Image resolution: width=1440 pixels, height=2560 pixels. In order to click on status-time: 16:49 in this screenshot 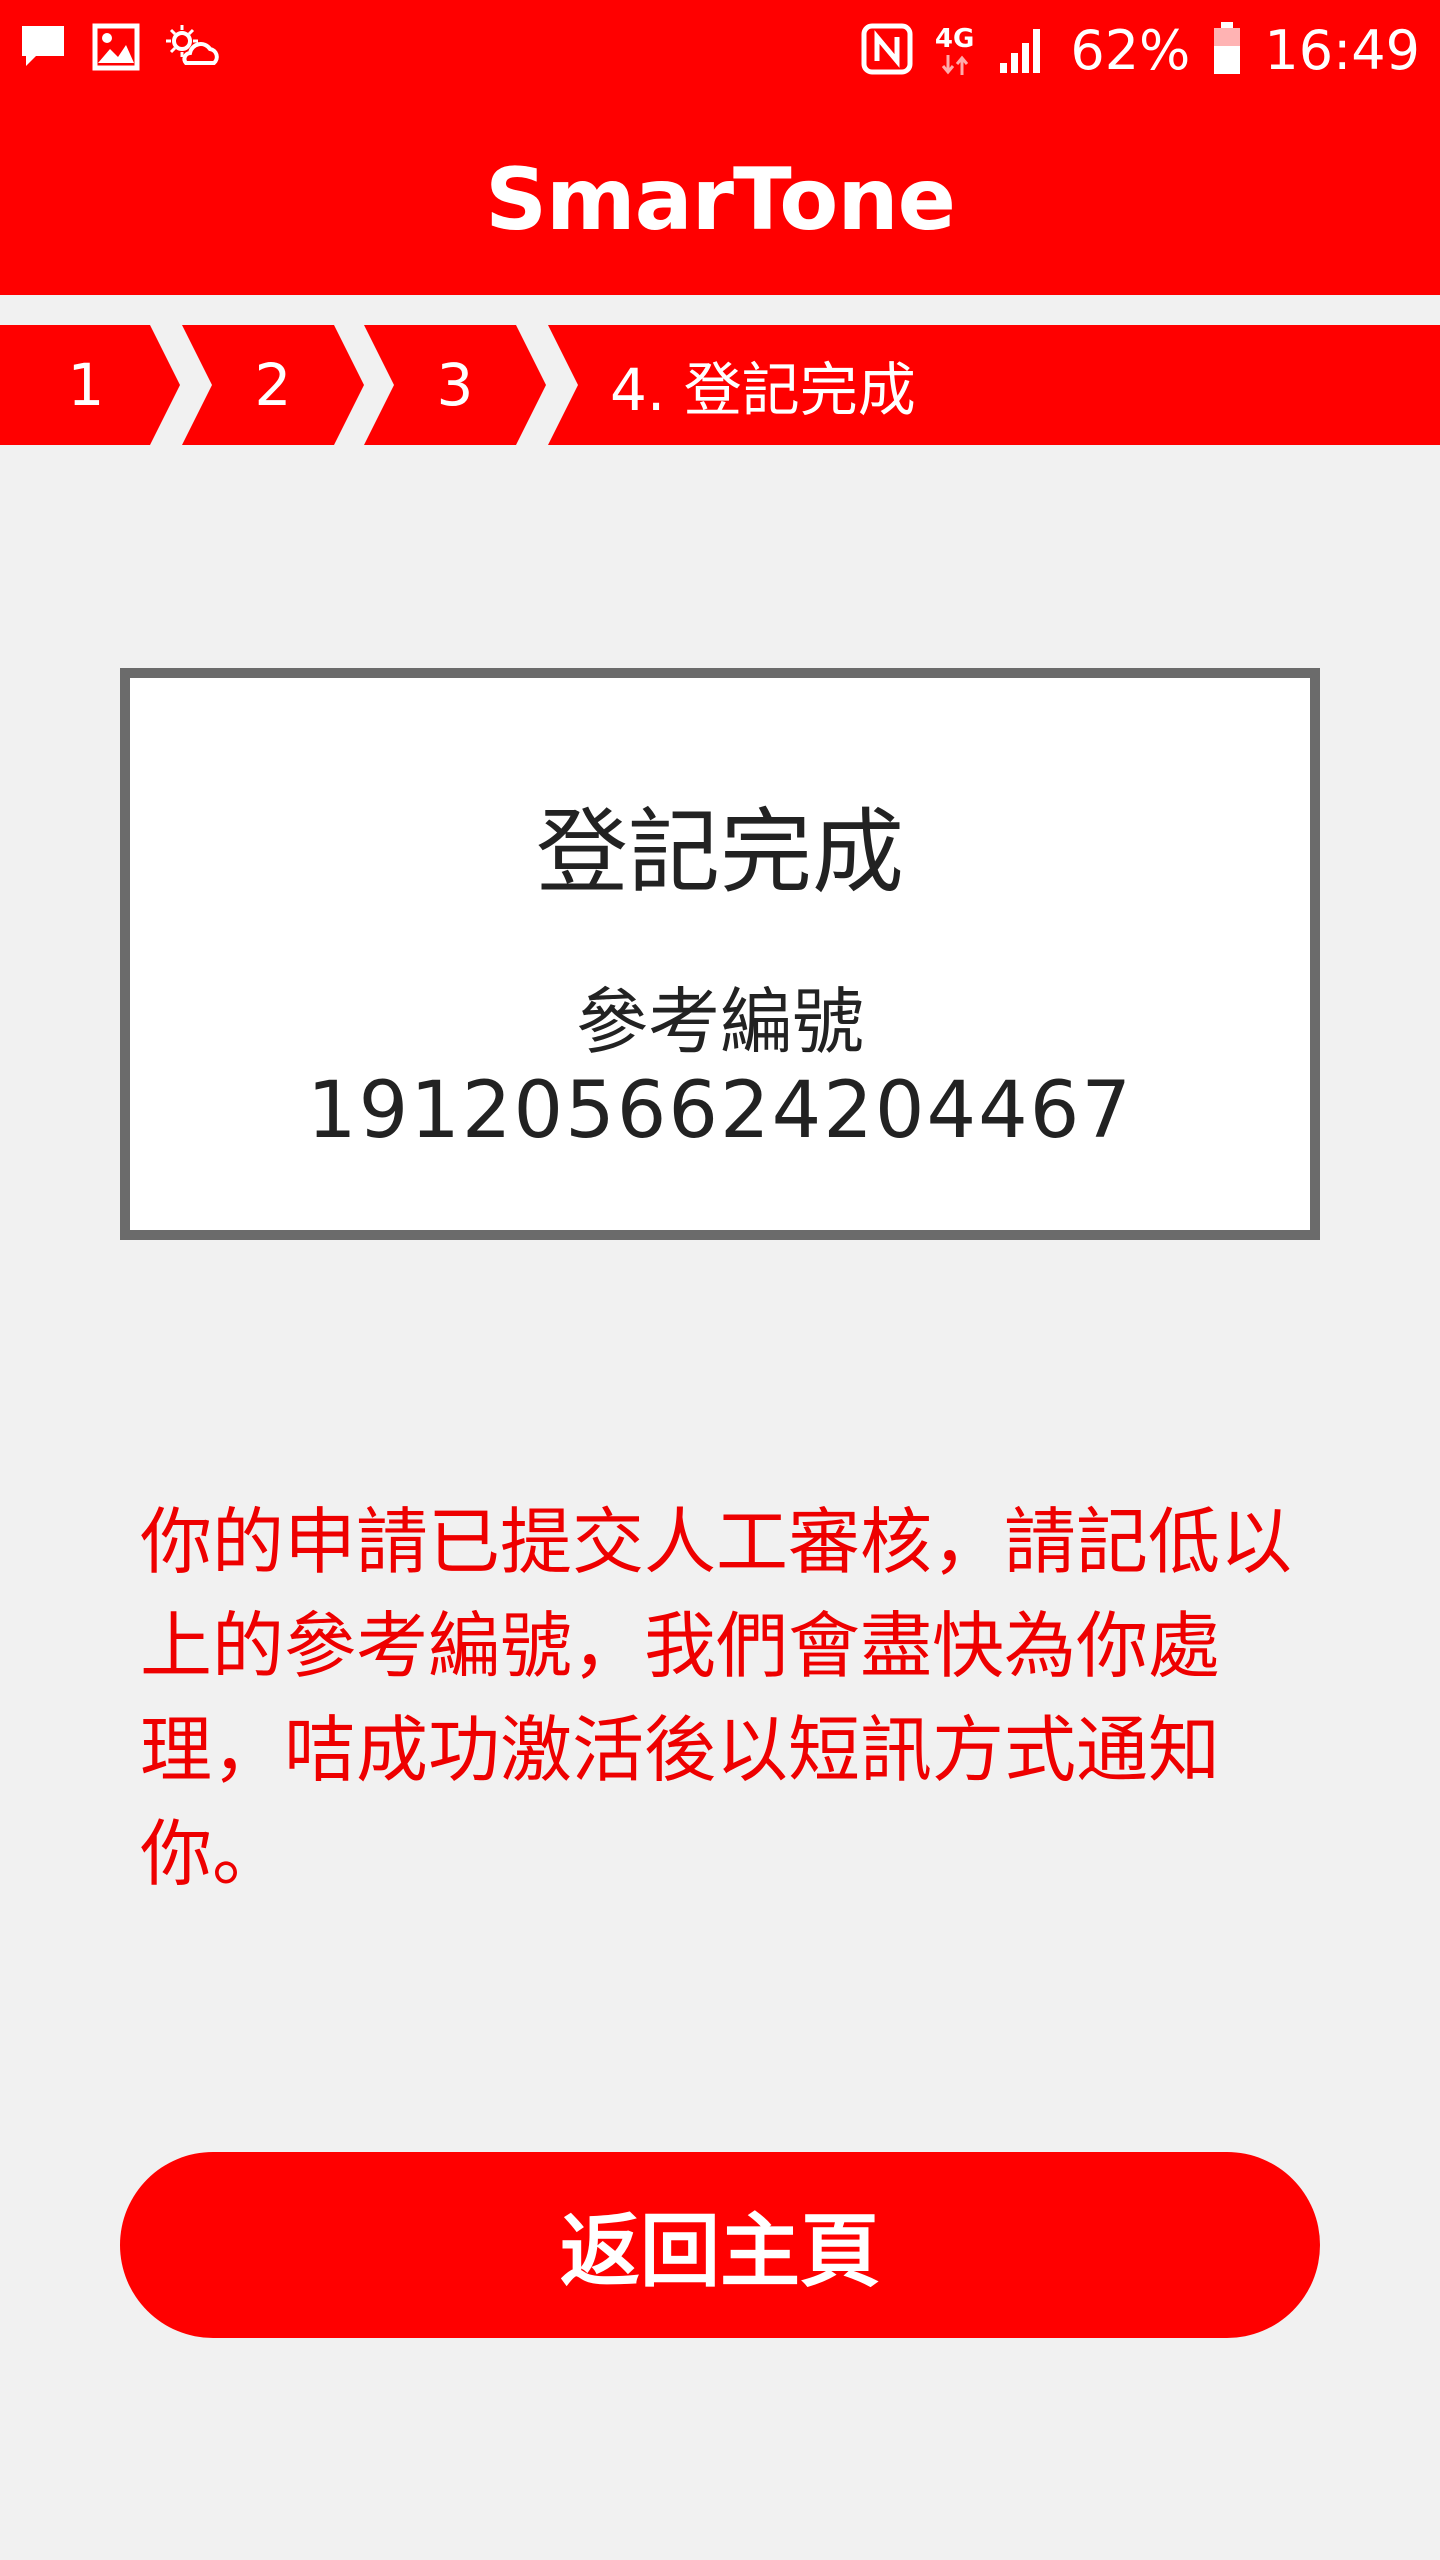, I will do `click(1342, 50)`.